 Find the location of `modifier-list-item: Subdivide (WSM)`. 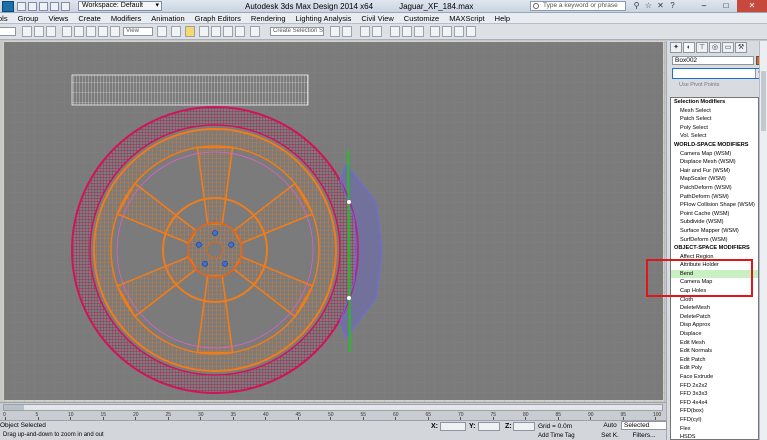

modifier-list-item: Subdivide (WSM) is located at coordinates (714, 222).